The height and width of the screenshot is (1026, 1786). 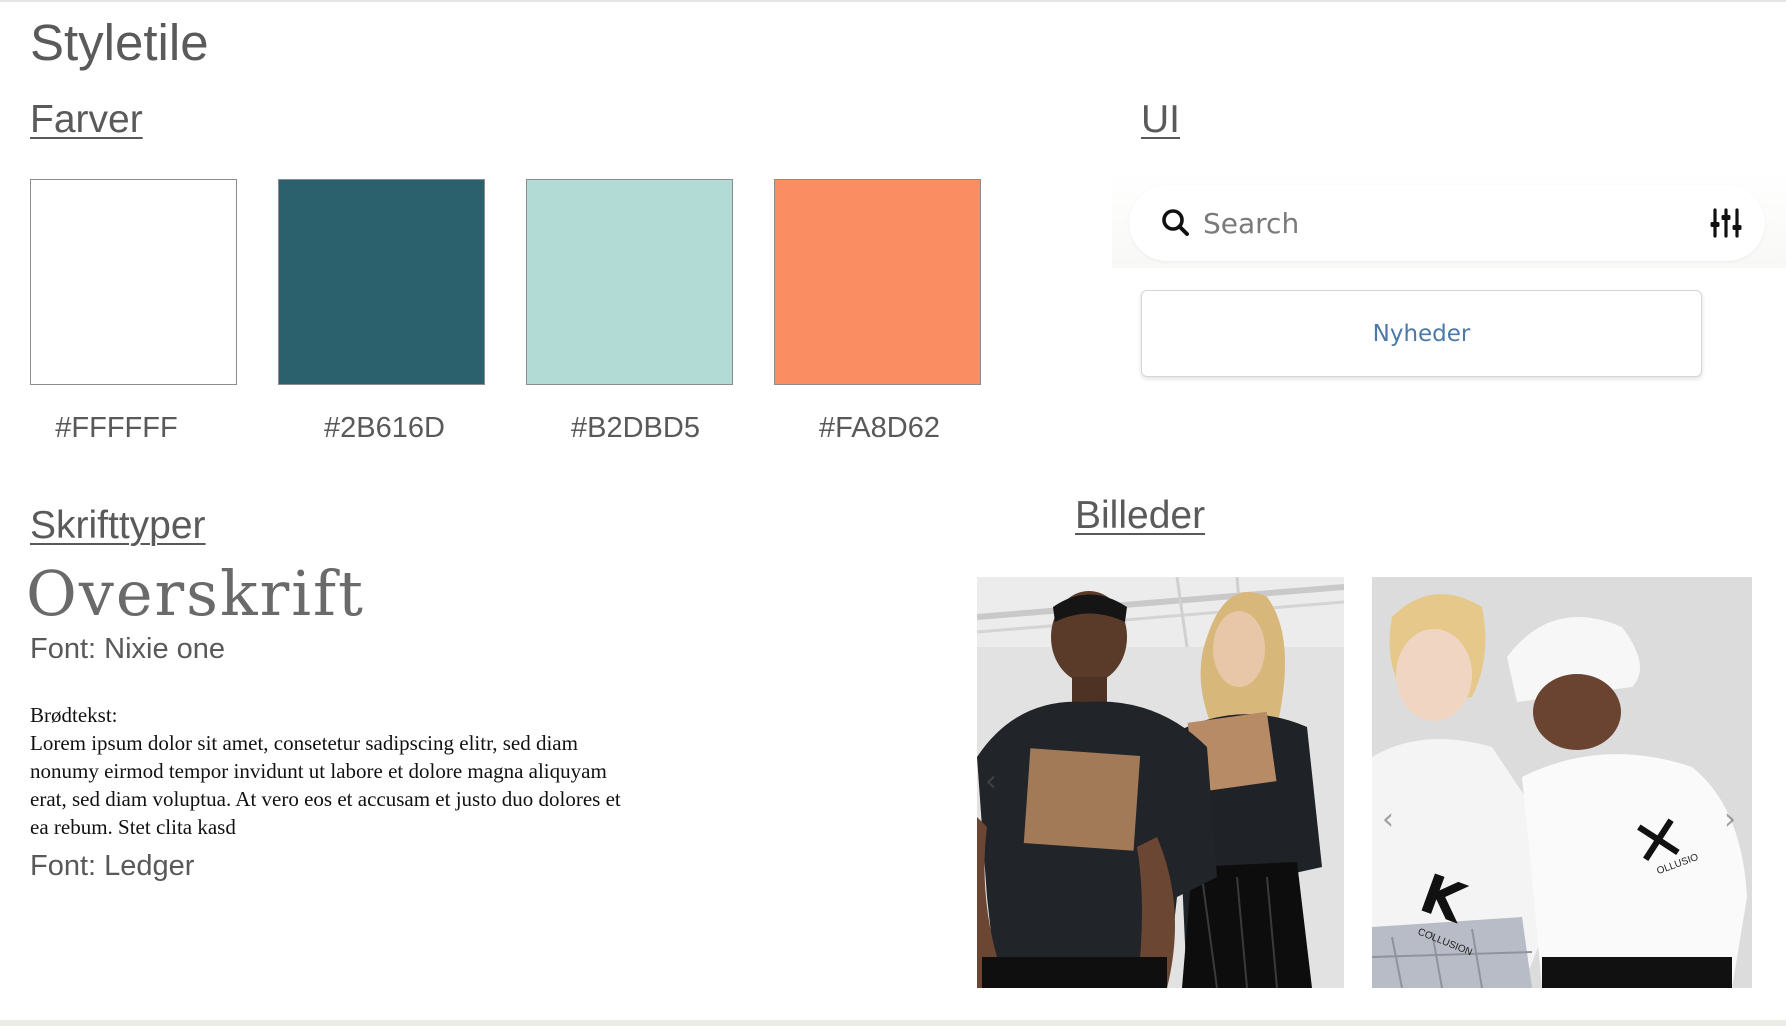 I want to click on page-title: Styletile, so click(x=119, y=42).